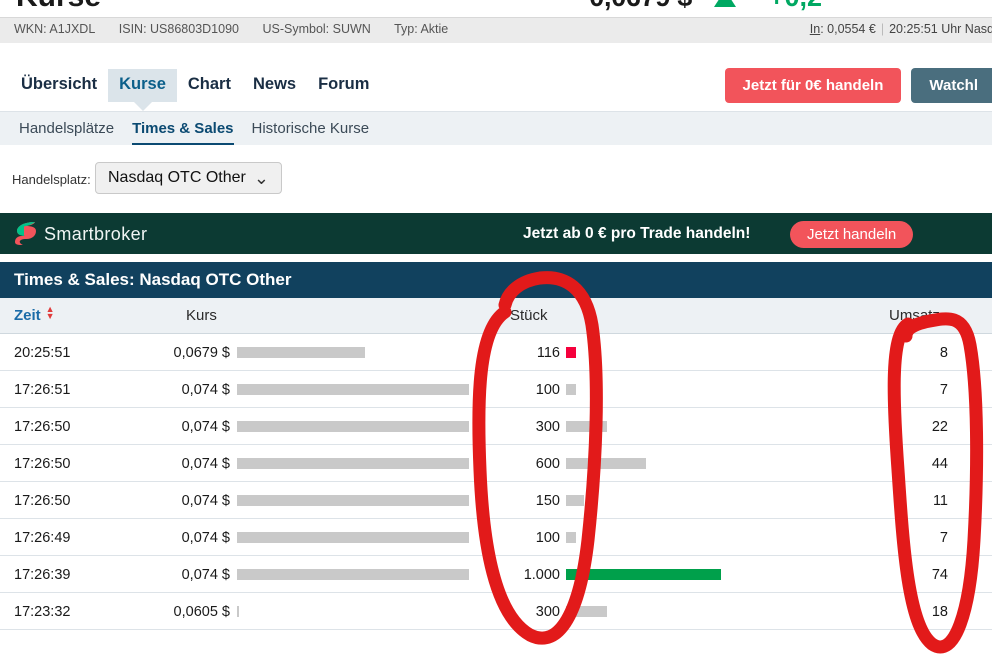 This screenshot has width=992, height=656. Describe the element at coordinates (201, 353) in the screenshot. I see `cell-kurs: 0,0679 $` at that location.